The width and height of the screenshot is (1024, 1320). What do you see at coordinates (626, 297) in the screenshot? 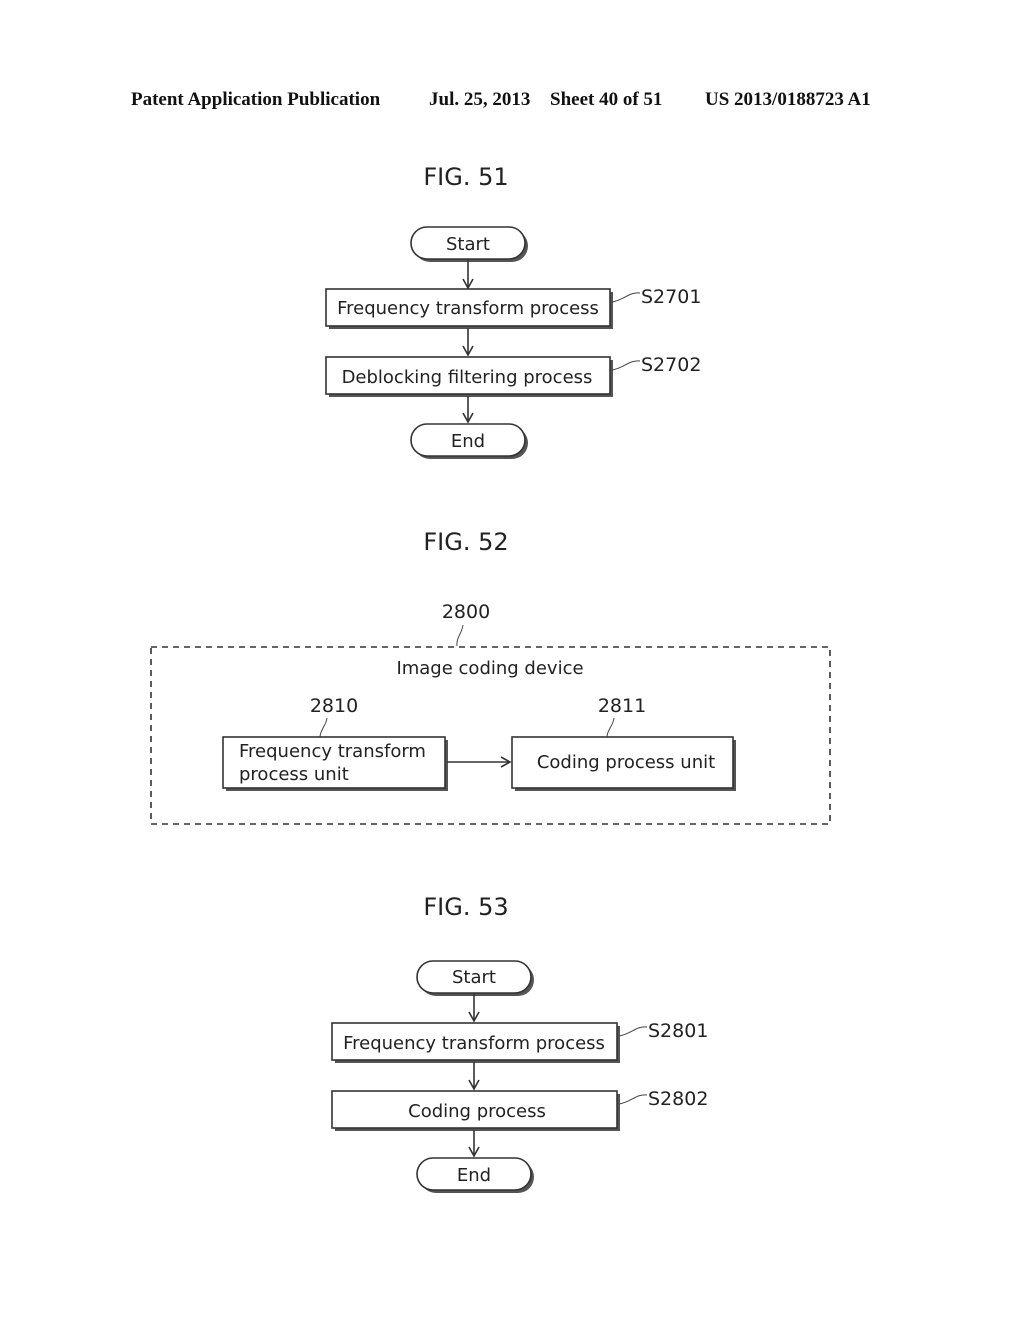
I see `fig-51-step-1-leader` at bounding box center [626, 297].